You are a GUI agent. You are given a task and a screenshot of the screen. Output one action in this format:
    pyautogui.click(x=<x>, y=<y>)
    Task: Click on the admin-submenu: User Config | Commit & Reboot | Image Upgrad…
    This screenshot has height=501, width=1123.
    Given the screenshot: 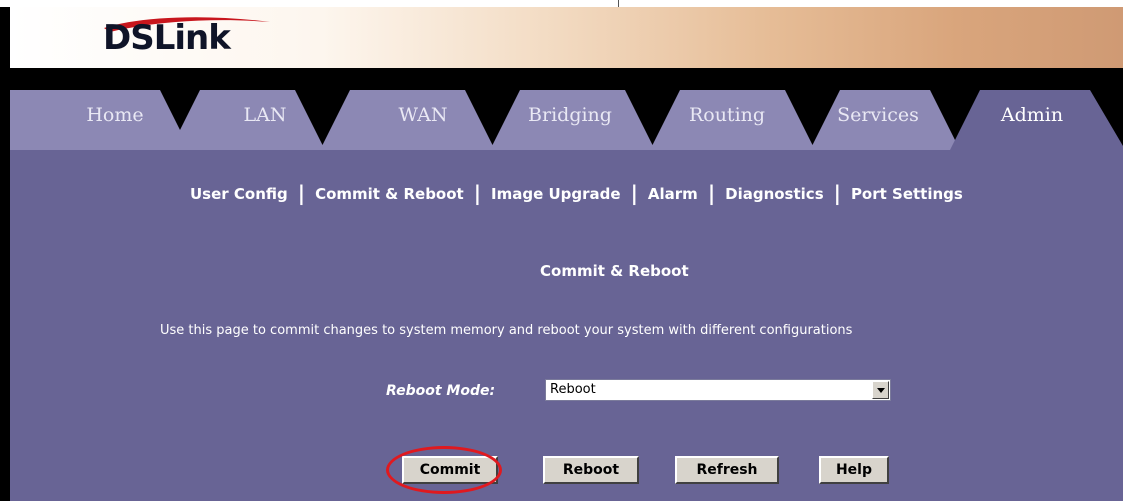 What is the action you would take?
    pyautogui.click(x=576, y=192)
    